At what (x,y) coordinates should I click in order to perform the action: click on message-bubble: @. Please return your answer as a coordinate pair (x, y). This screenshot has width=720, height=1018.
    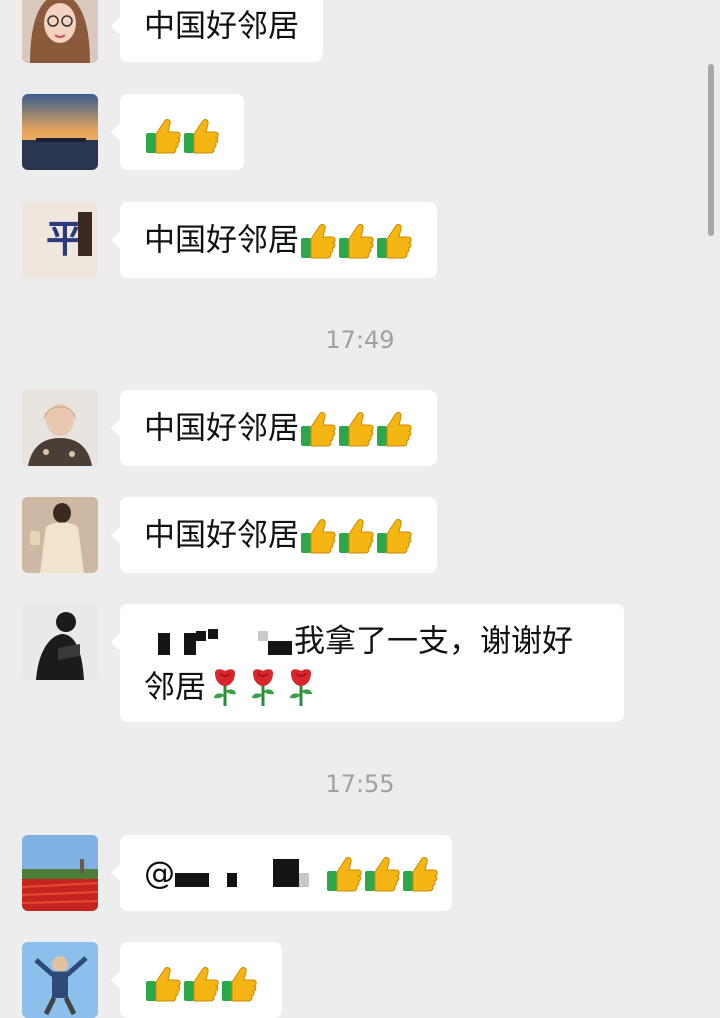
    Looking at the image, I should click on (281, 873).